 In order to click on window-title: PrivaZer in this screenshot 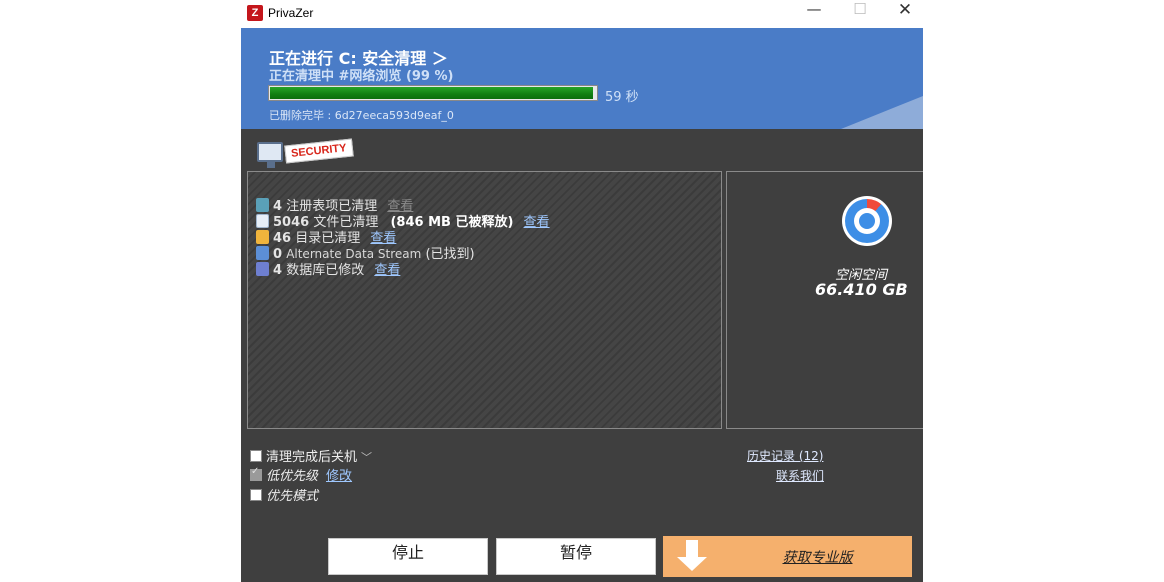, I will do `click(291, 13)`.